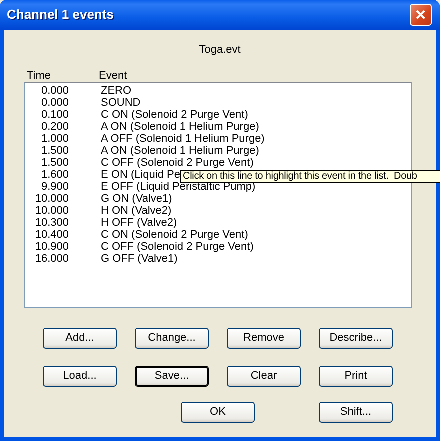 This screenshot has width=440, height=441. What do you see at coordinates (310, 176) in the screenshot?
I see `tooltip: Click on this line to highlight this event in the list. Doub` at bounding box center [310, 176].